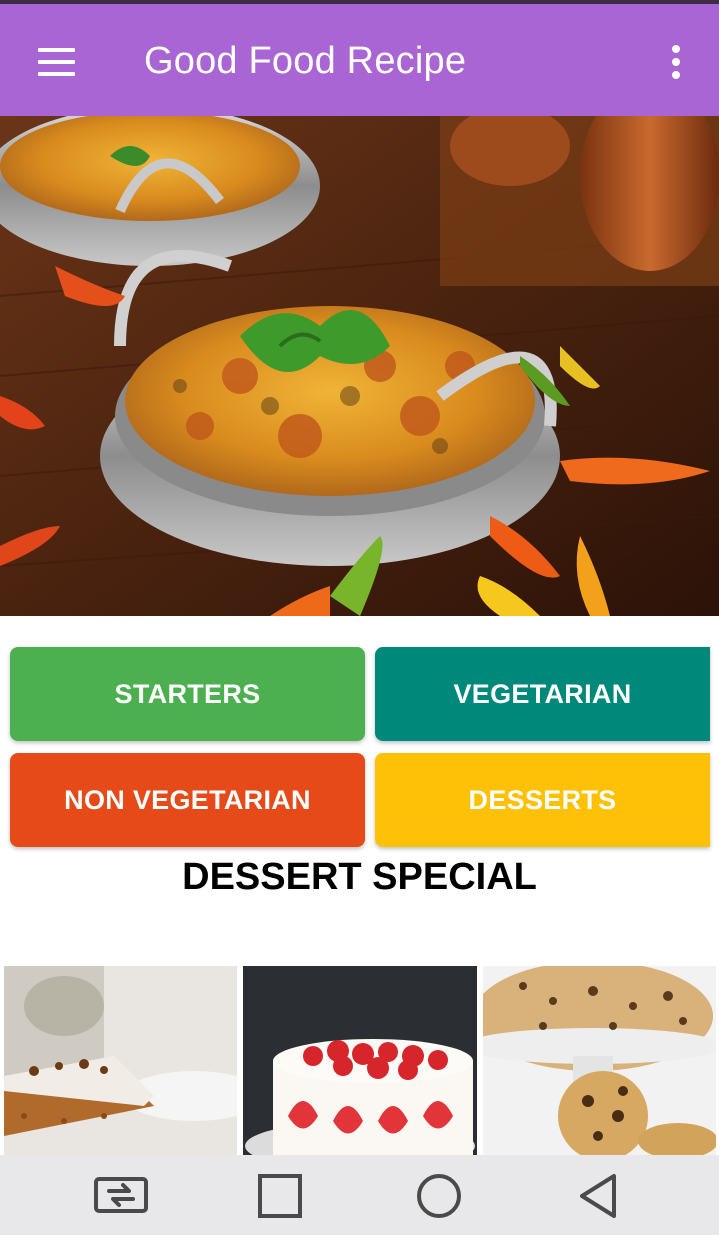  I want to click on app-title: Good Food Recipe, so click(305, 61).